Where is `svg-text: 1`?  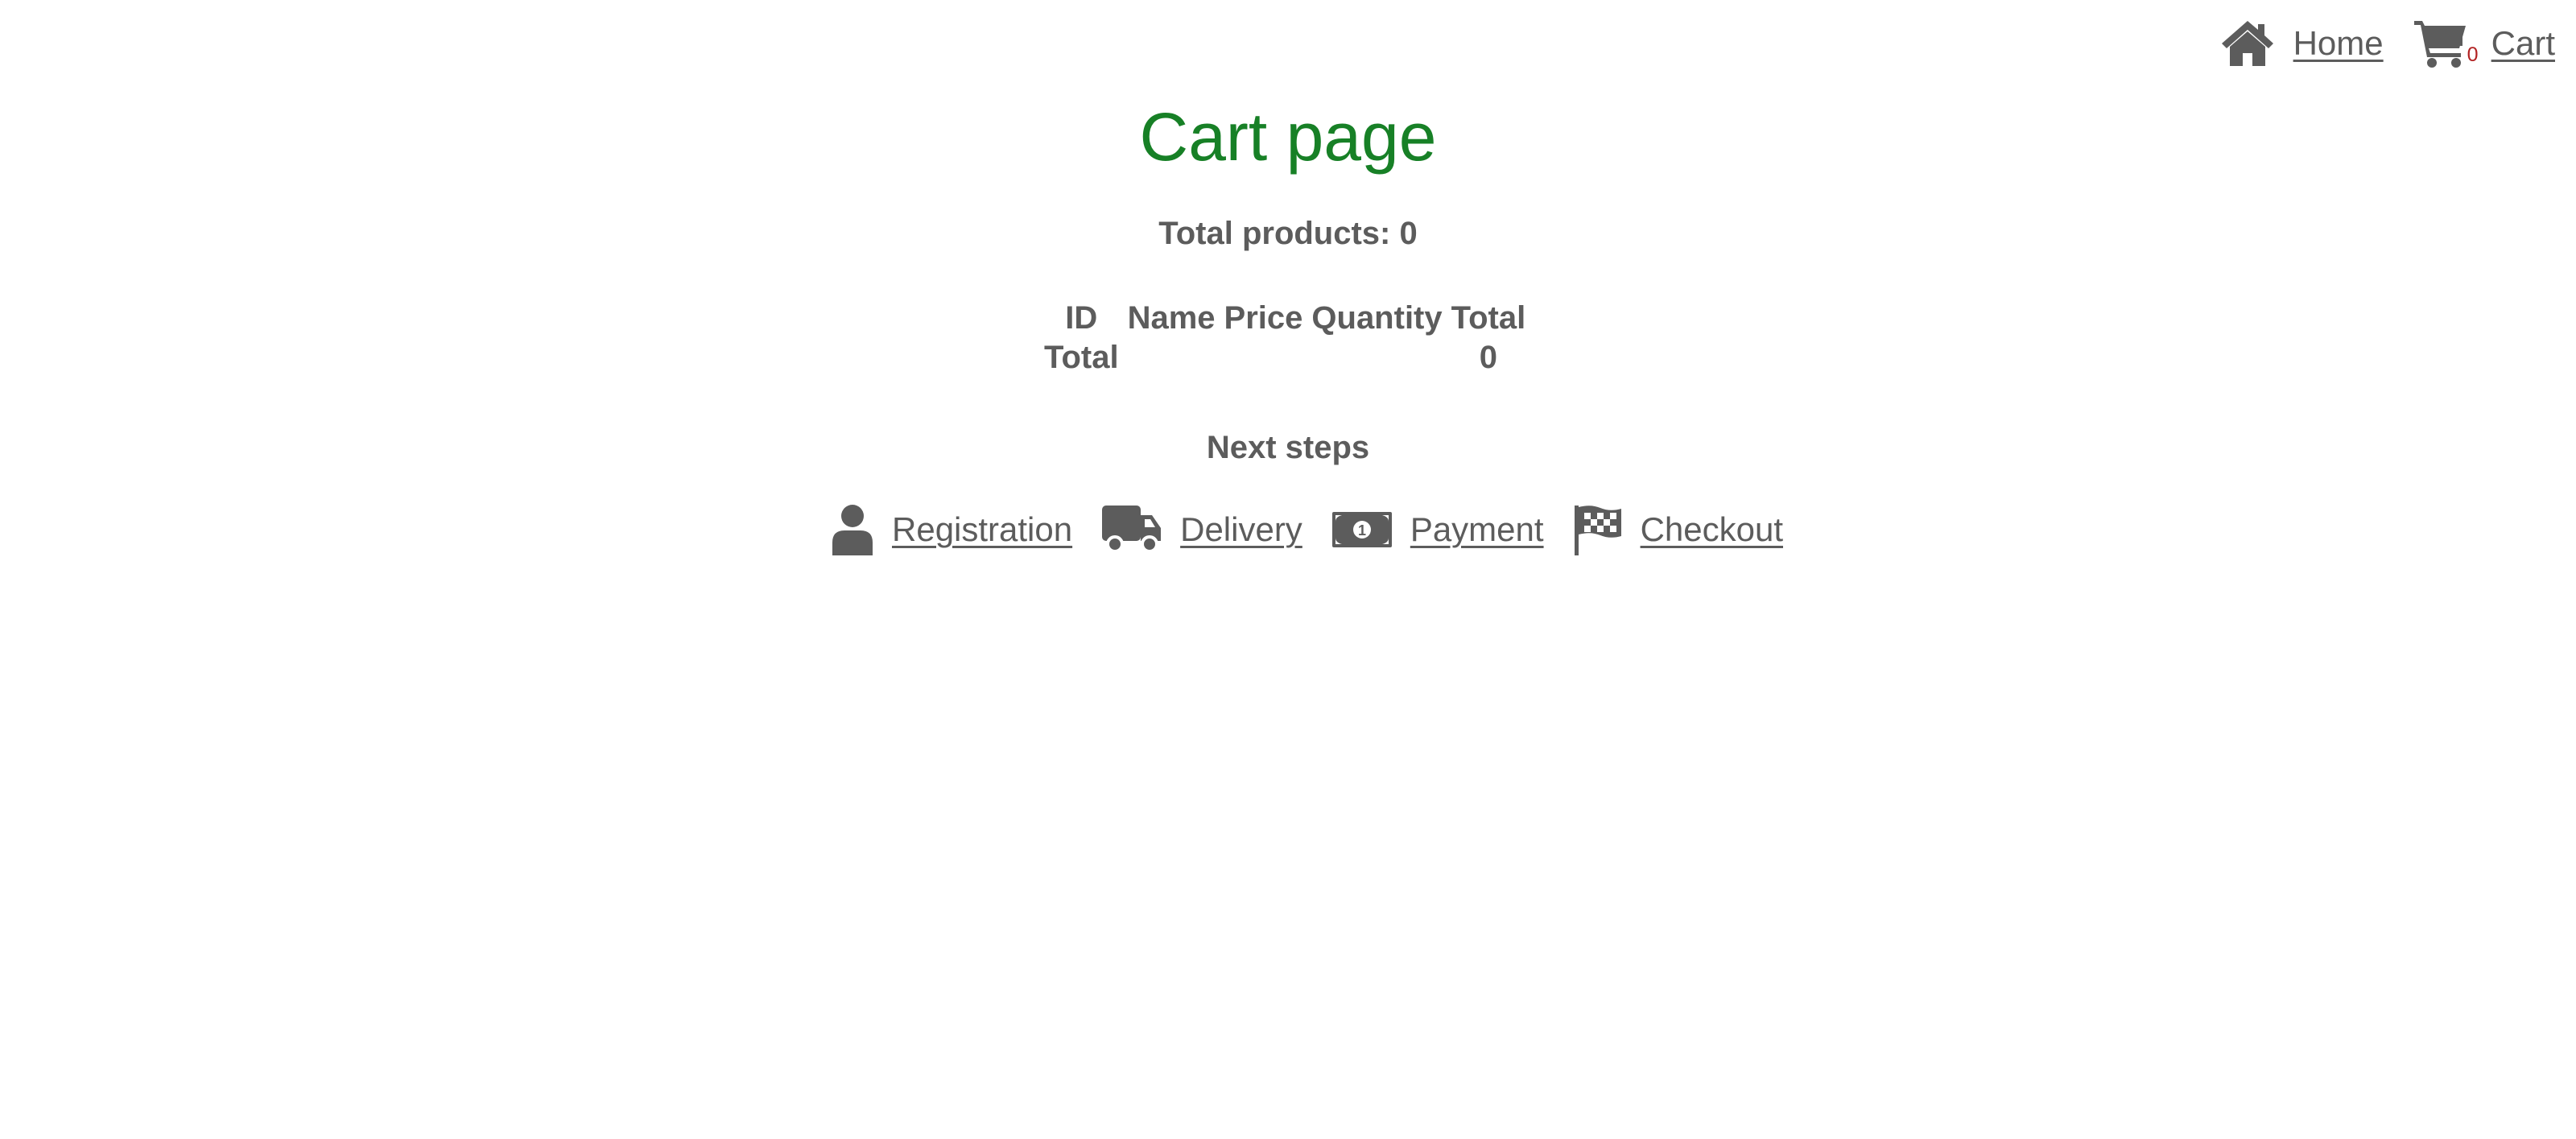
svg-text: 1 is located at coordinates (1362, 530).